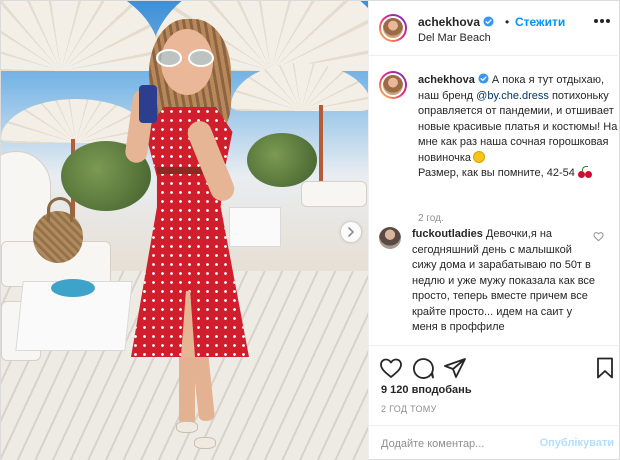 The image size is (620, 460). I want to click on post-timestamp: 2 ГОД ТОМУ, so click(409, 409).